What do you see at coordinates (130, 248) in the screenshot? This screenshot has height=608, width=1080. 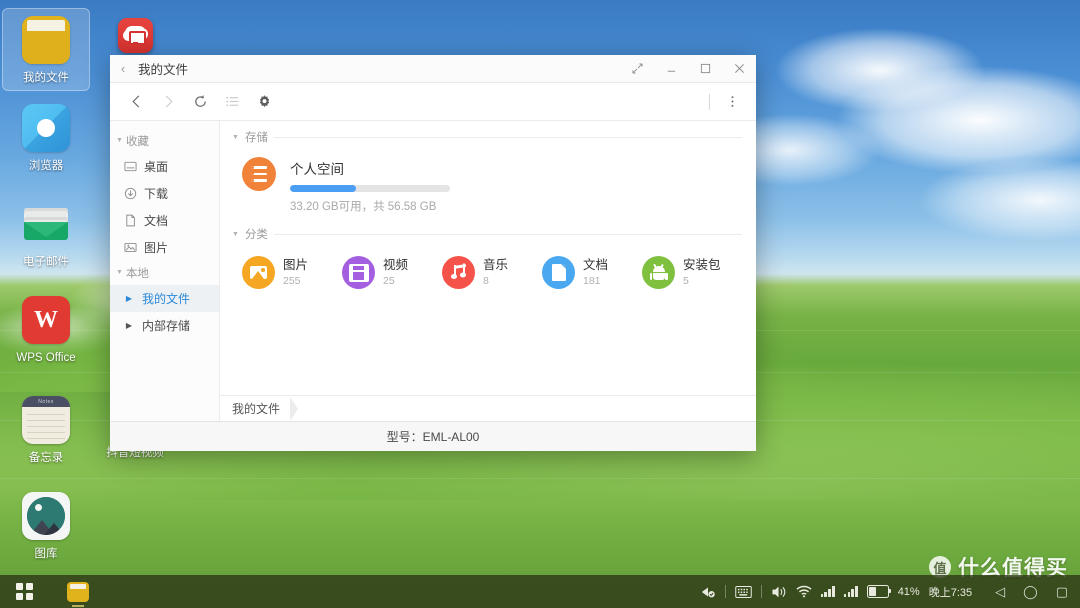 I see `picture-icon` at bounding box center [130, 248].